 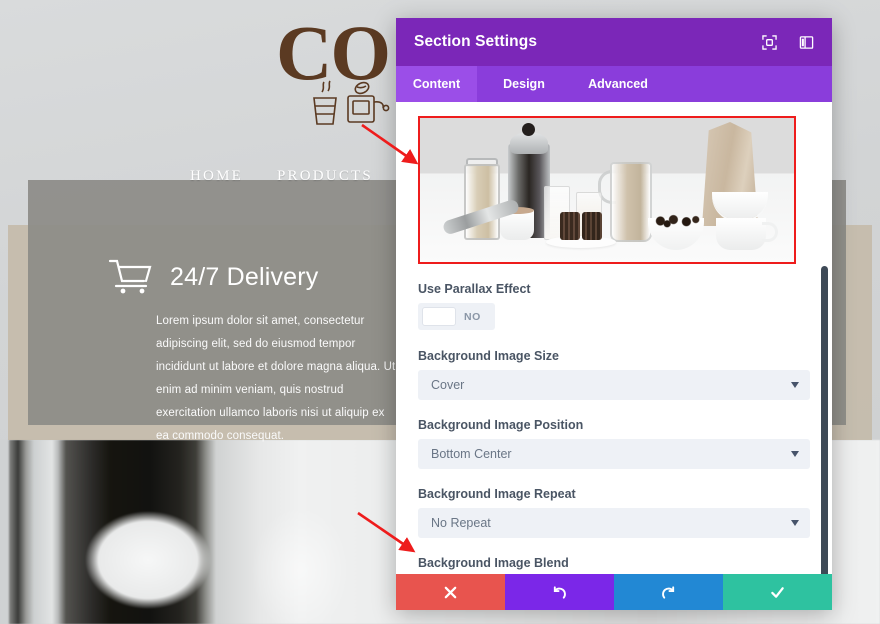 I want to click on undo-icon, so click(x=559, y=592).